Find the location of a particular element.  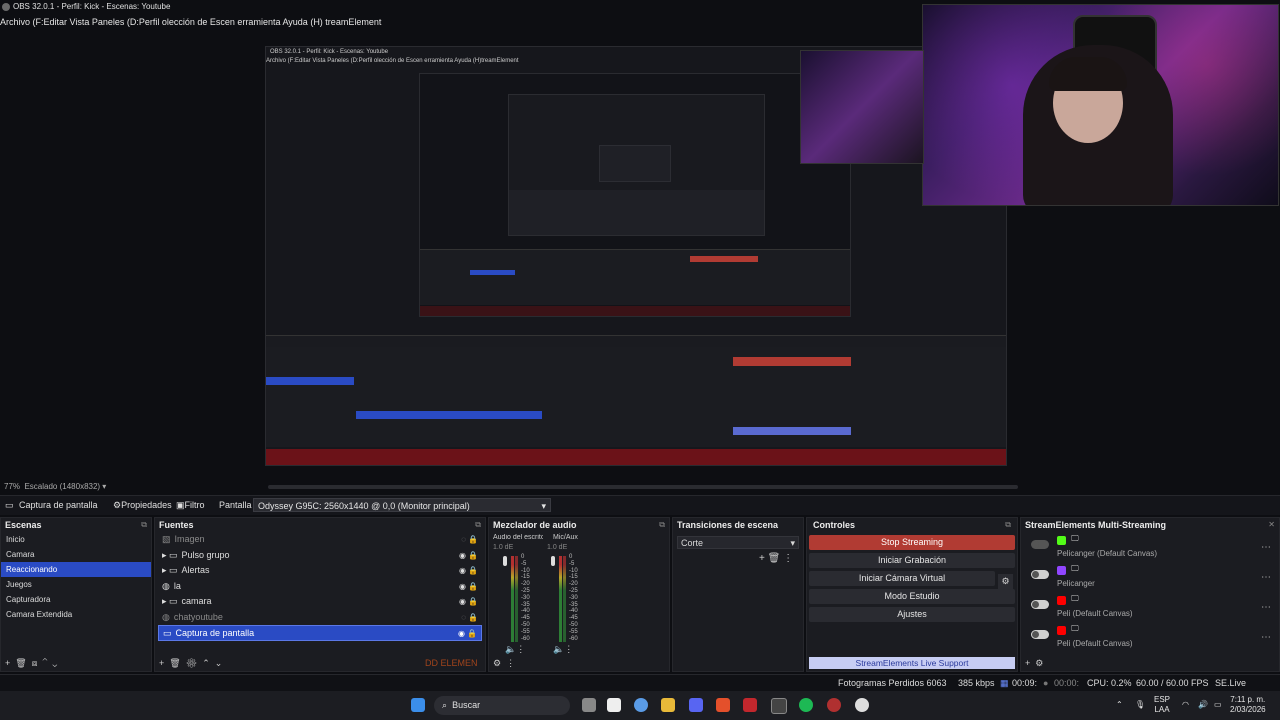

tray-chevron-icon: ⌃ is located at coordinates (1119, 705).